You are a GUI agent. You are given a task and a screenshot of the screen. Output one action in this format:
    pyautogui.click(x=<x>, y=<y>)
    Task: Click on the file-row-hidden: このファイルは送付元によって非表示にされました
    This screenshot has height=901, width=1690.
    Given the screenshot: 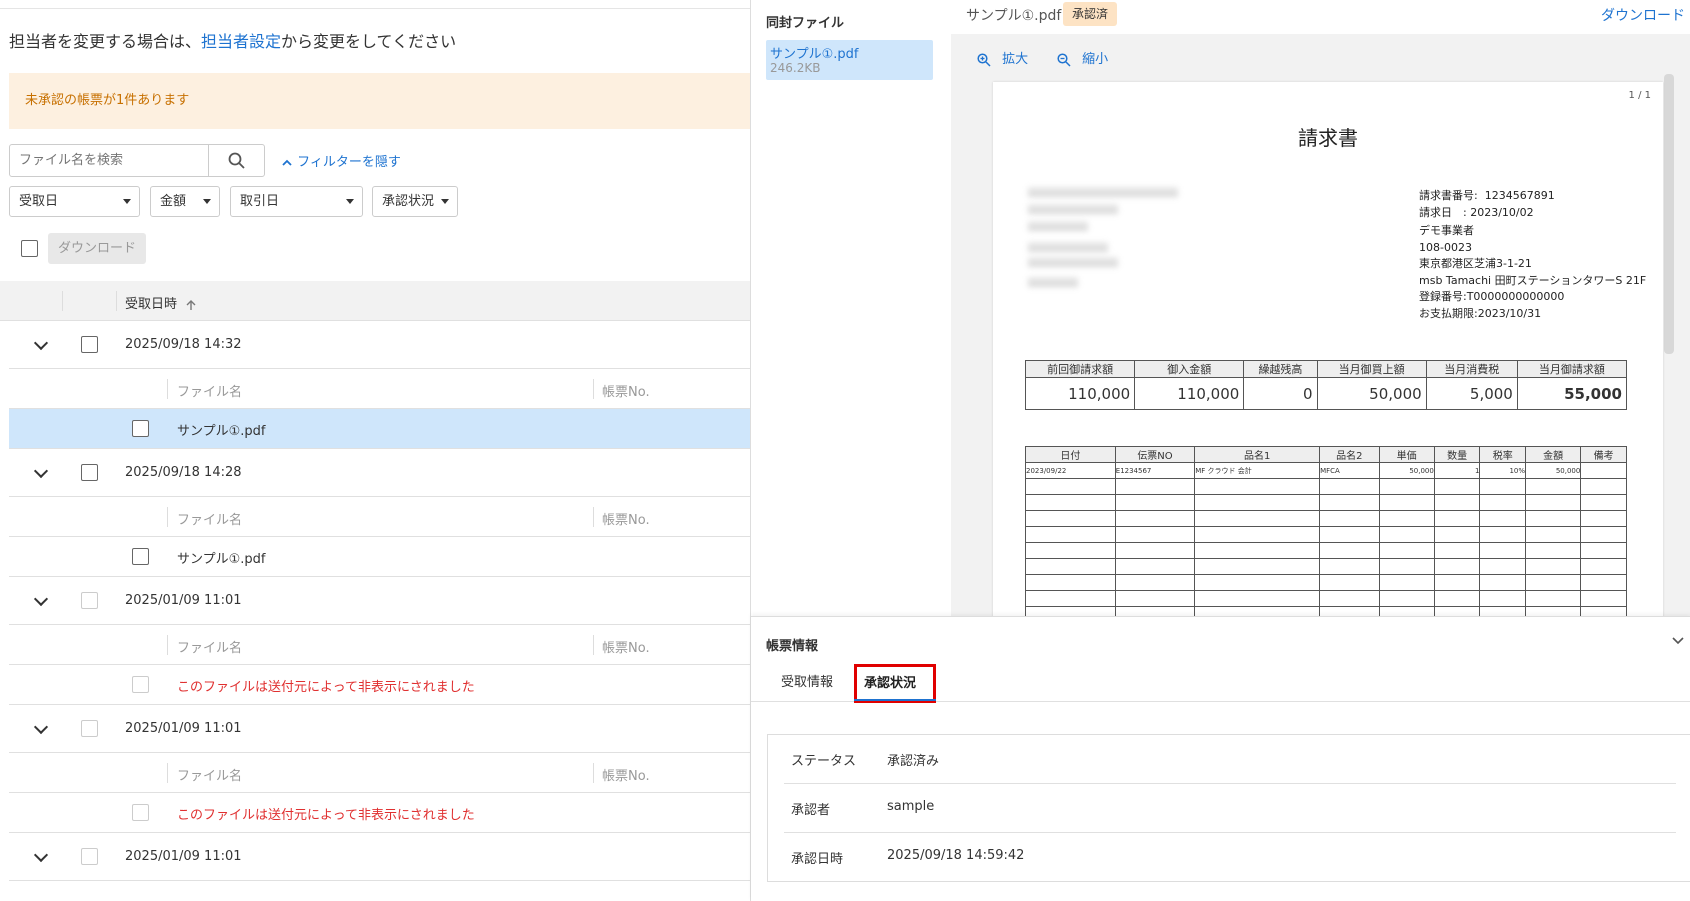 What is the action you would take?
    pyautogui.click(x=379, y=813)
    